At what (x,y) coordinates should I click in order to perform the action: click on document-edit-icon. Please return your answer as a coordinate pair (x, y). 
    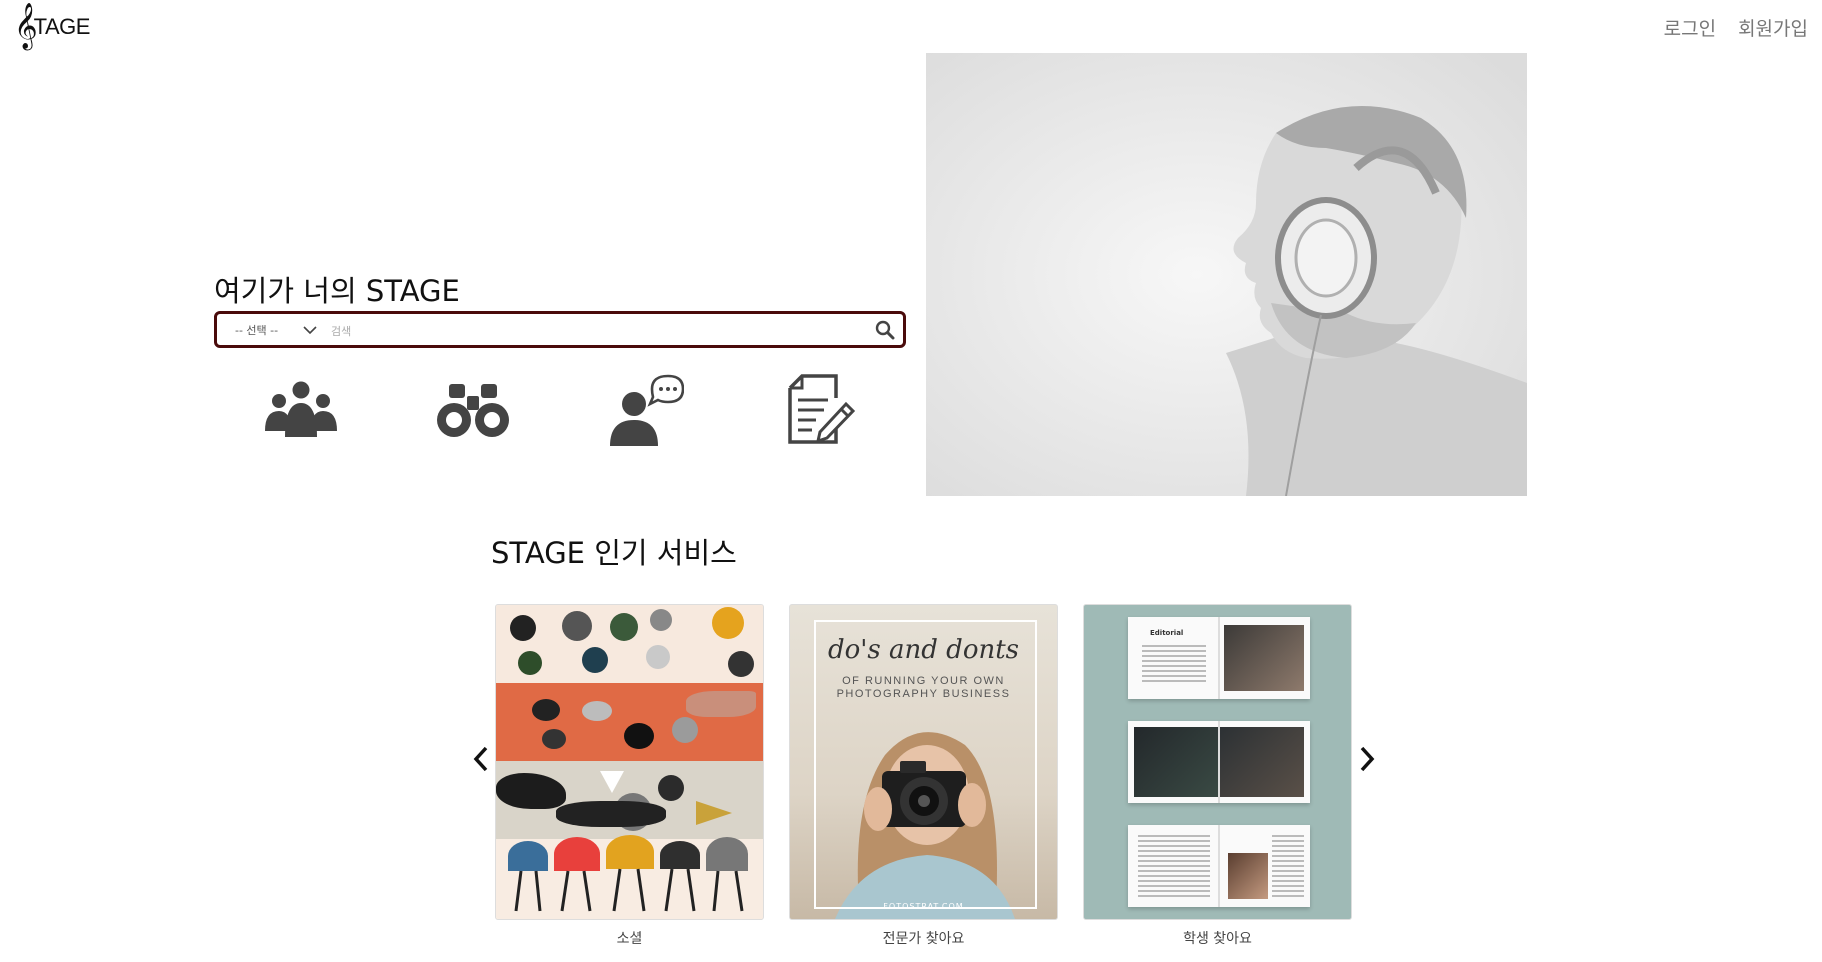
    Looking at the image, I should click on (822, 409).